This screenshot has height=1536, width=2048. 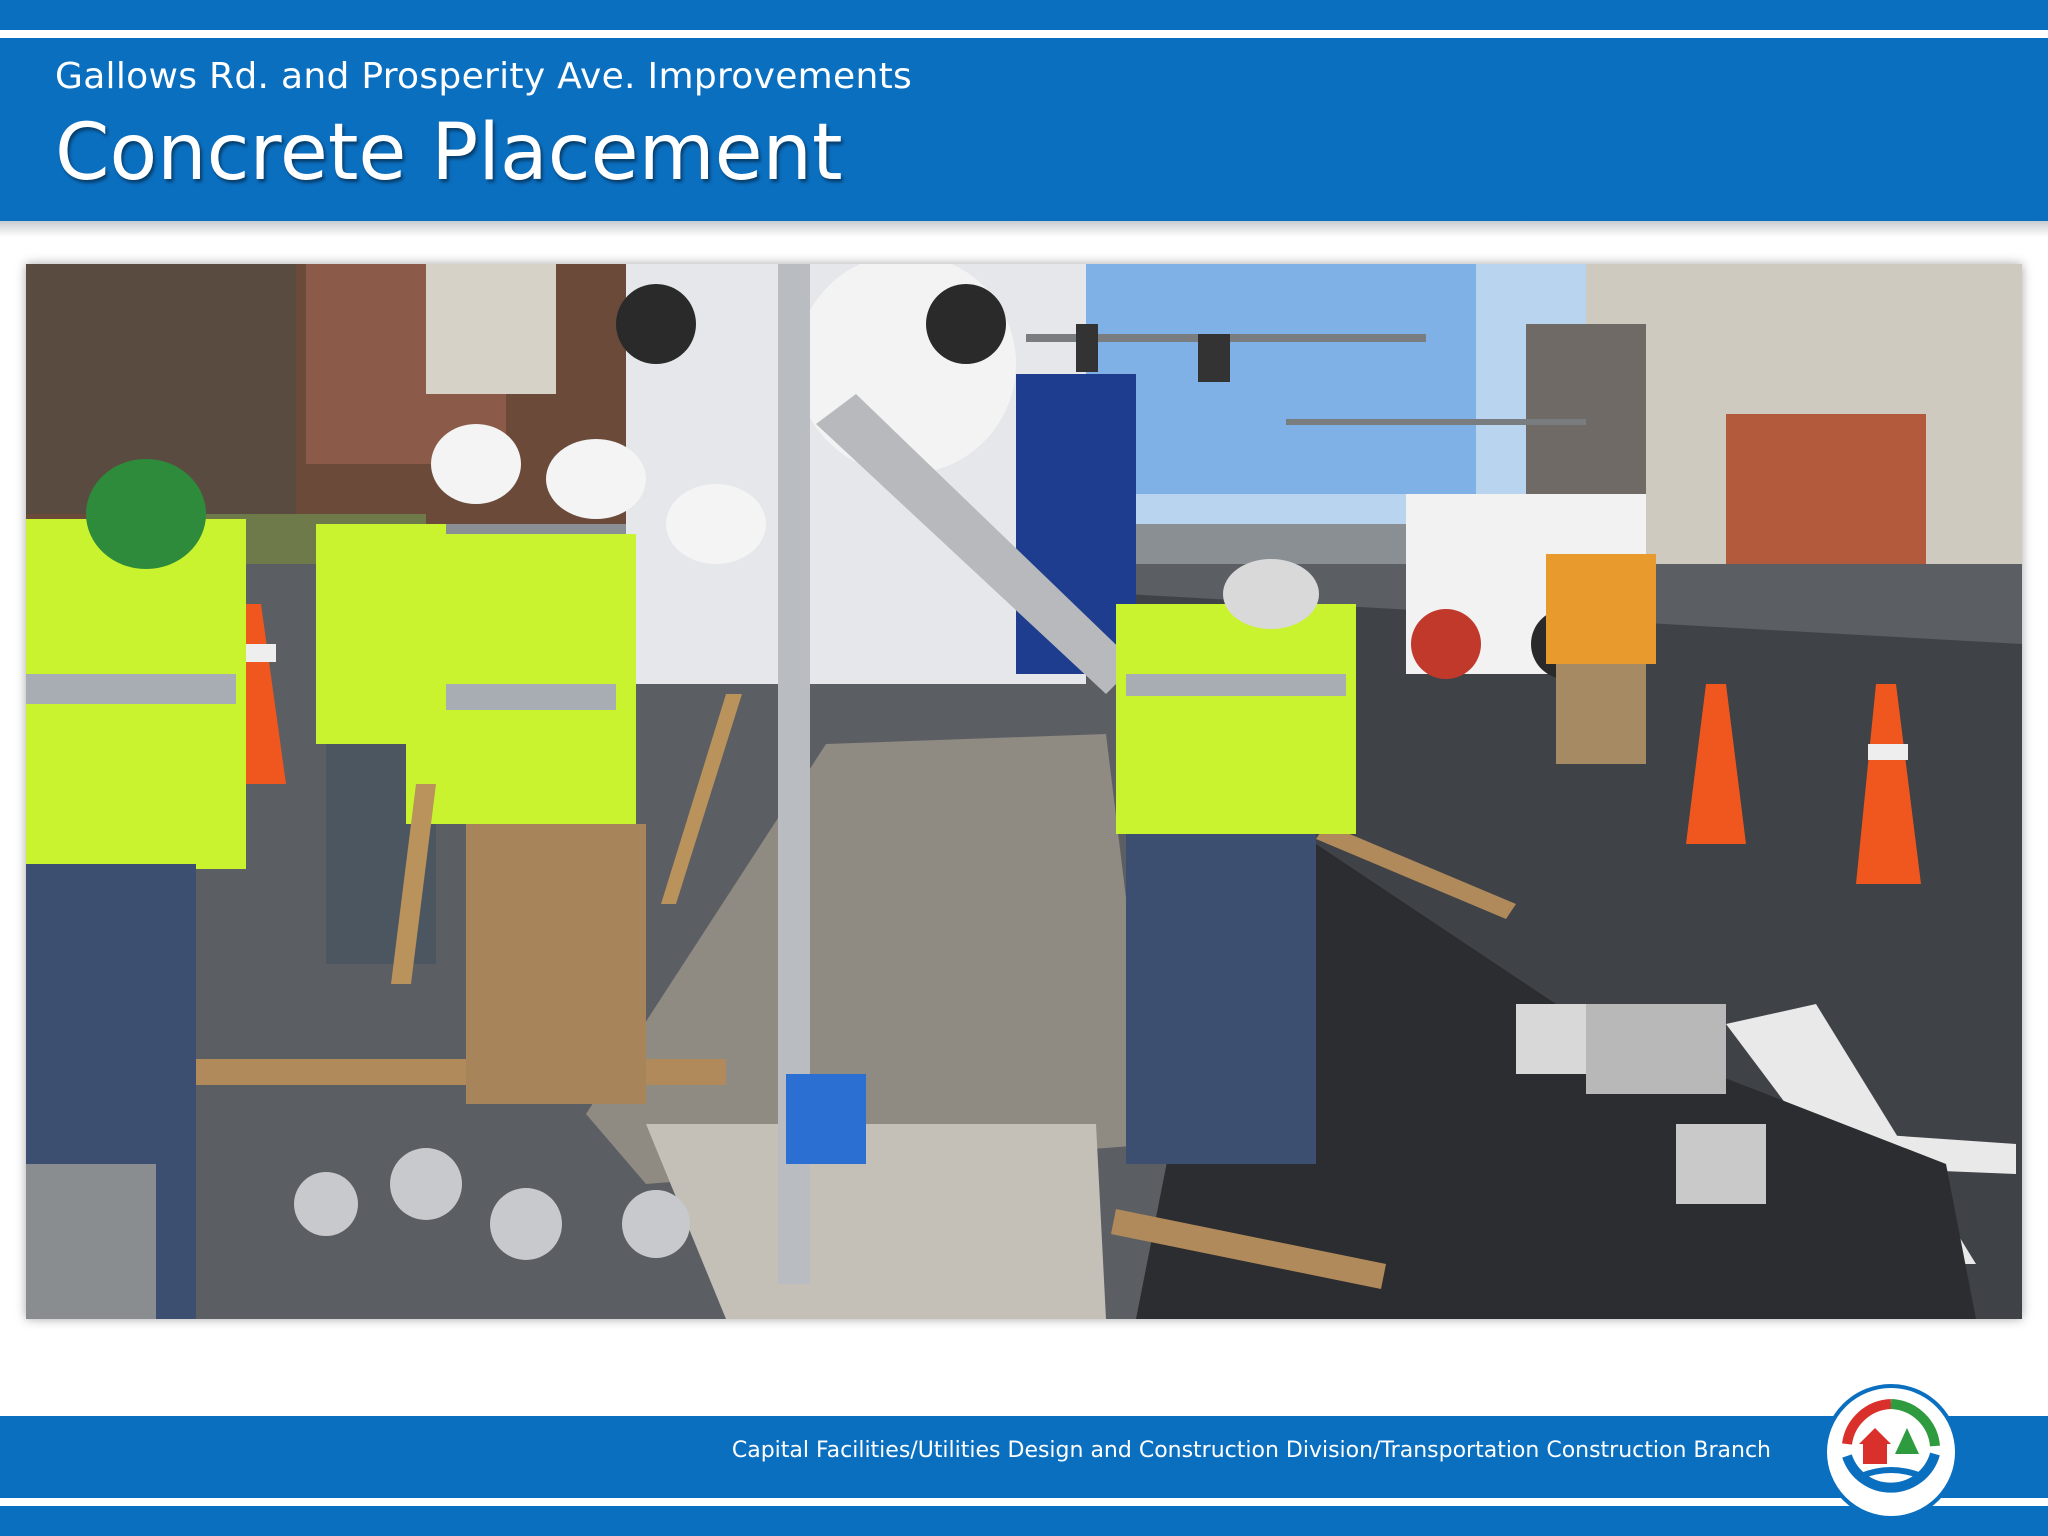 I want to click on county-seal-icon, so click(x=1891, y=1452).